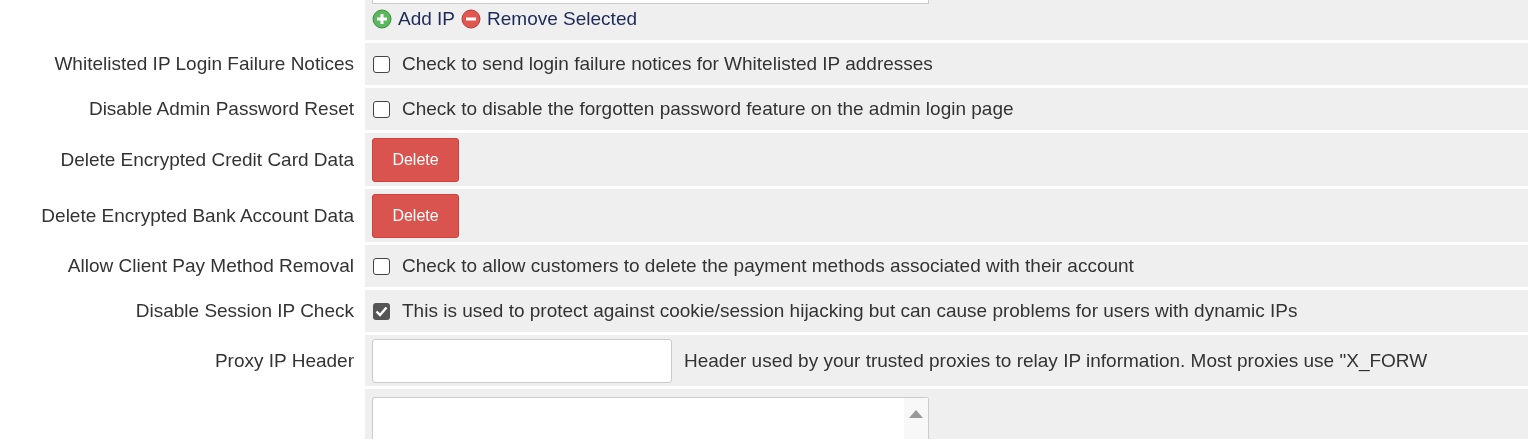  I want to click on setting-label: Delete Encrypted Bank Account Data, so click(197, 215).